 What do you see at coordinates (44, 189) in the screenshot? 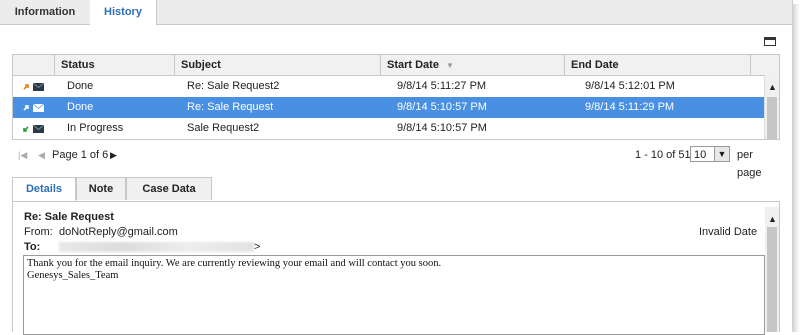
I see `tab-details: Details` at bounding box center [44, 189].